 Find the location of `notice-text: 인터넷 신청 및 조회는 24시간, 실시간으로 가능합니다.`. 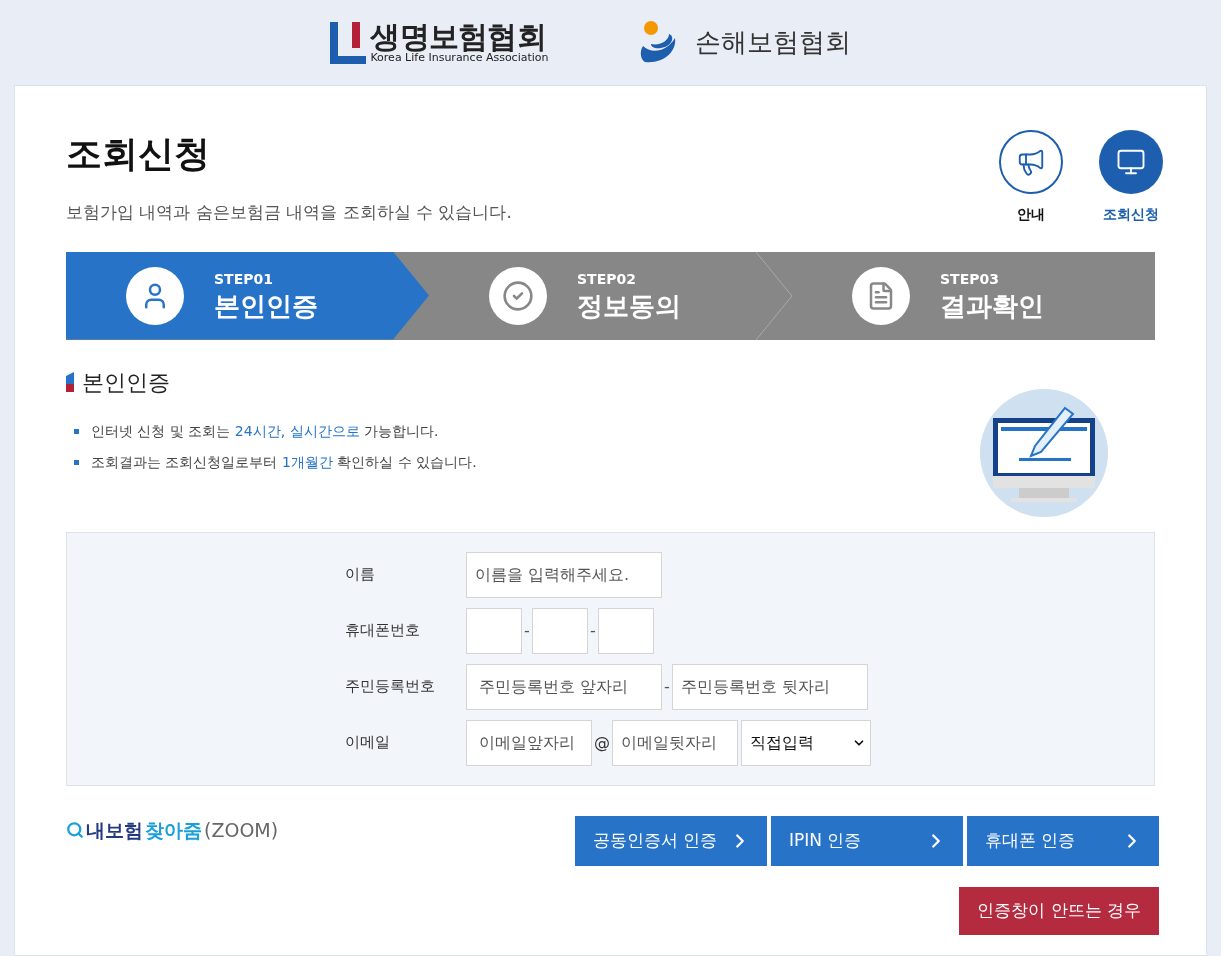

notice-text: 인터넷 신청 및 조회는 24시간, 실시간으로 가능합니다. is located at coordinates (265, 431).